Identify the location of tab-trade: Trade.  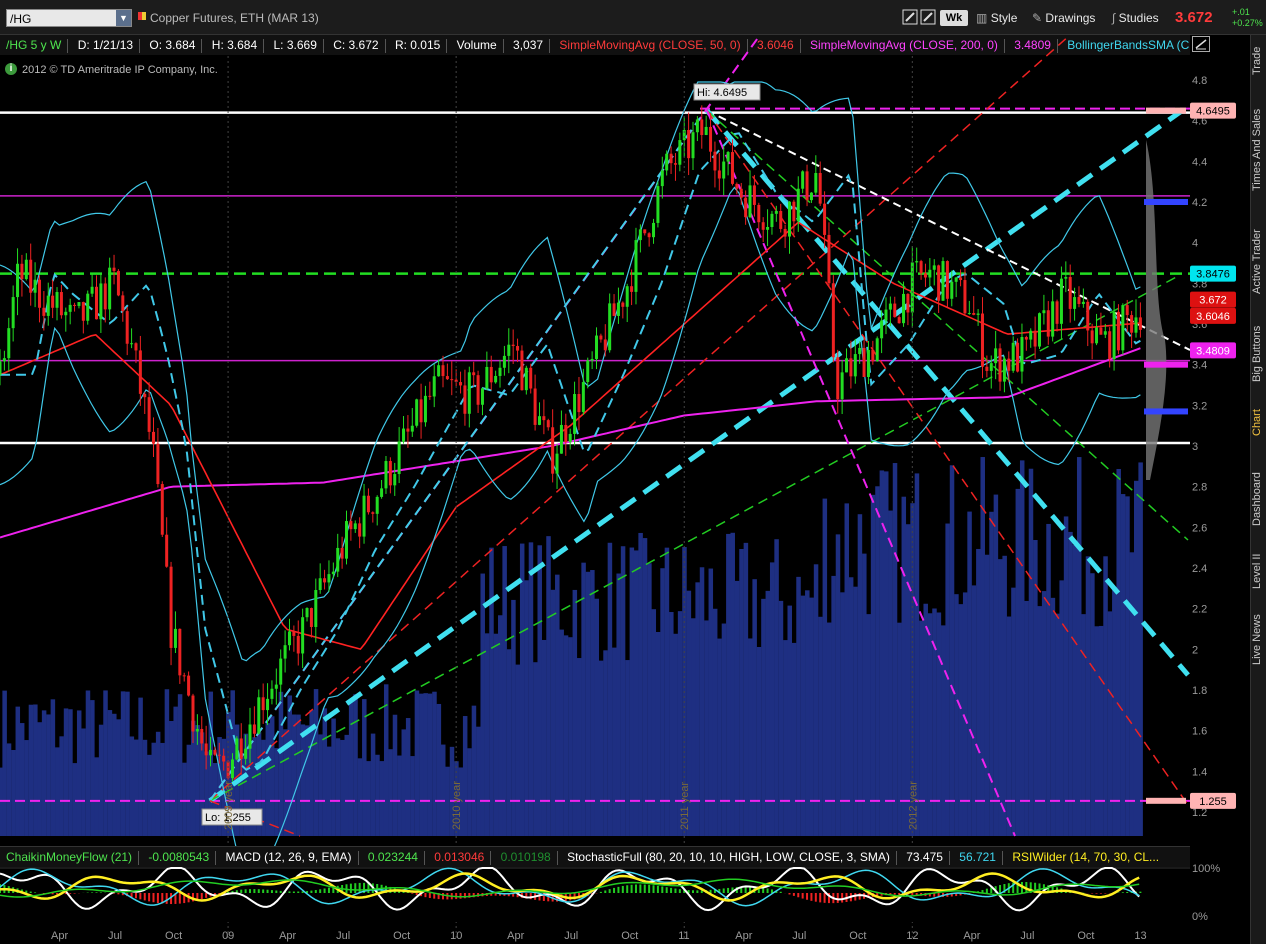
(1258, 61).